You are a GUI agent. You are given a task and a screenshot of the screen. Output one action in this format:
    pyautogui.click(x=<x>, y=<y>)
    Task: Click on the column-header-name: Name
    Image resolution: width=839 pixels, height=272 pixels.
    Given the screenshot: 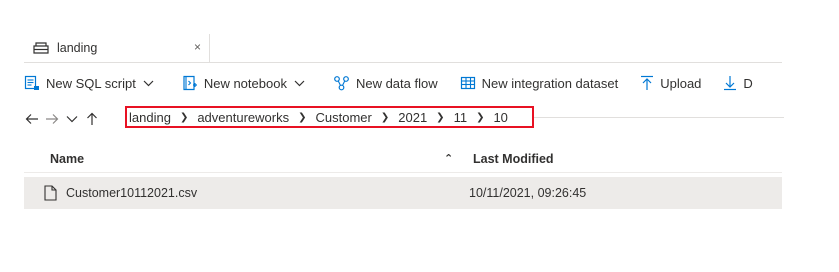 What is the action you would take?
    pyautogui.click(x=67, y=159)
    